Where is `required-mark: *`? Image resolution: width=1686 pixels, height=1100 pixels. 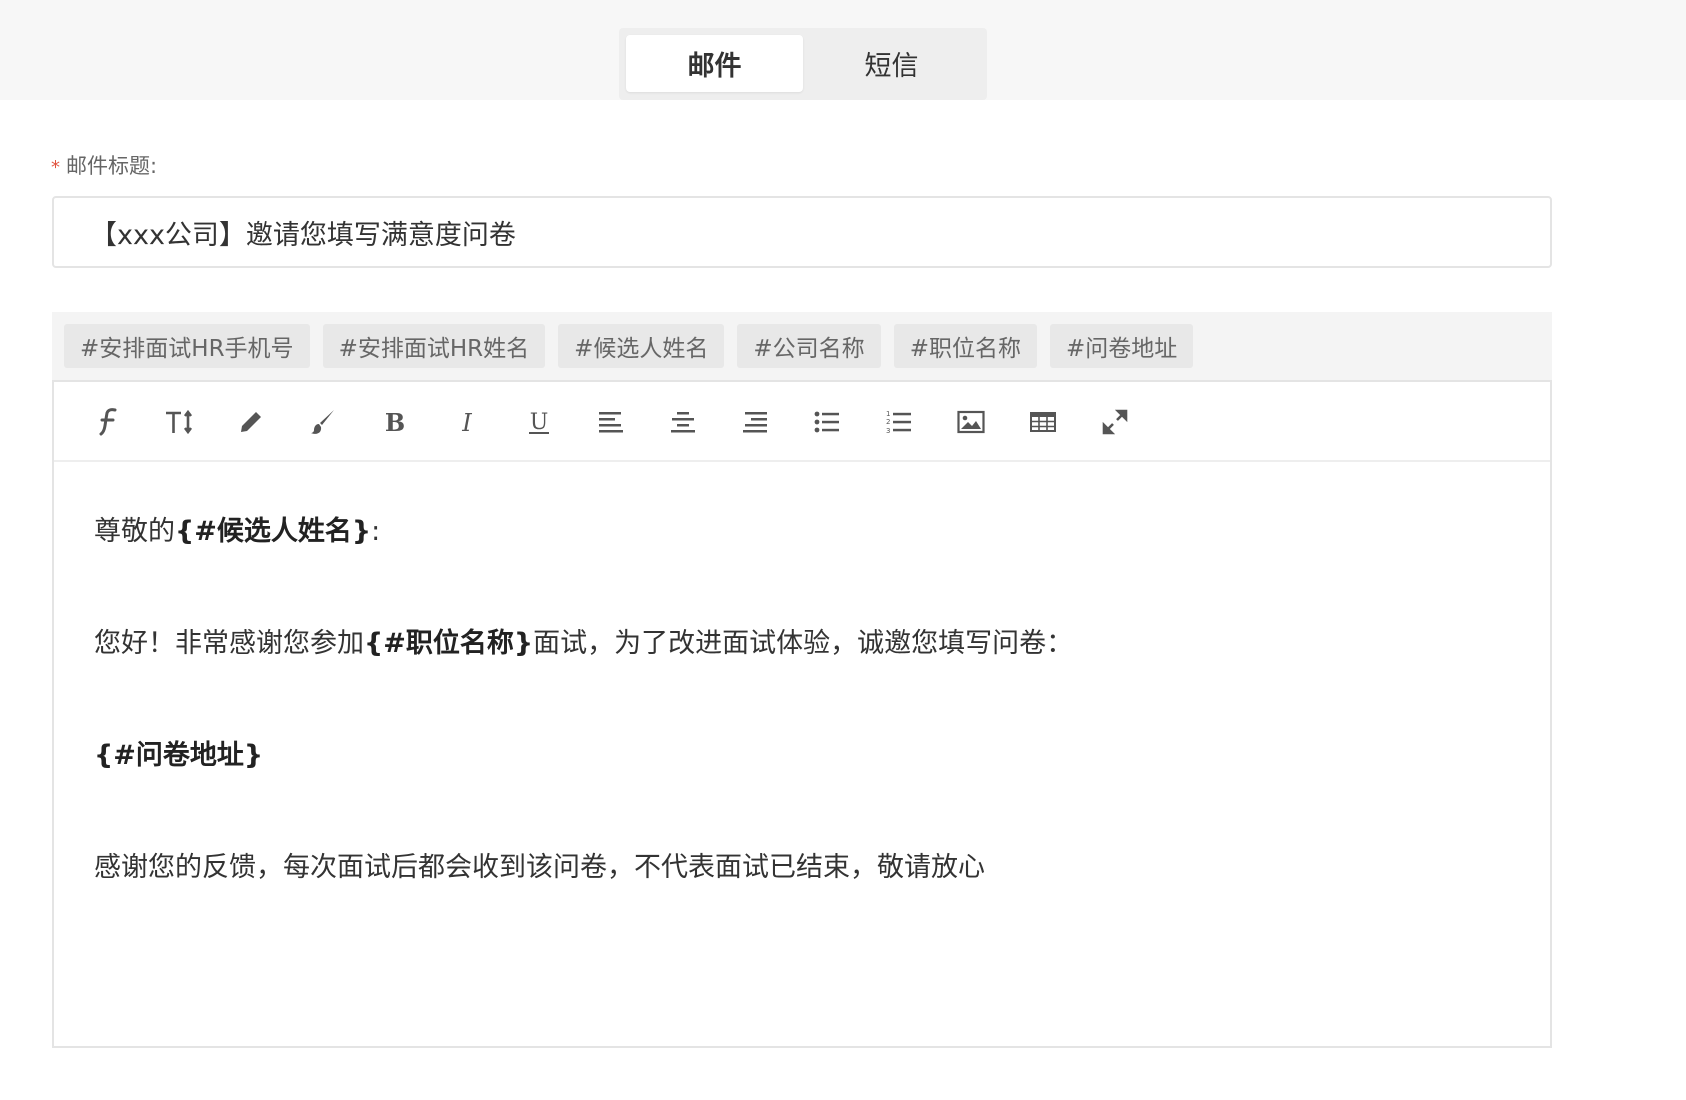 required-mark: * is located at coordinates (55, 167).